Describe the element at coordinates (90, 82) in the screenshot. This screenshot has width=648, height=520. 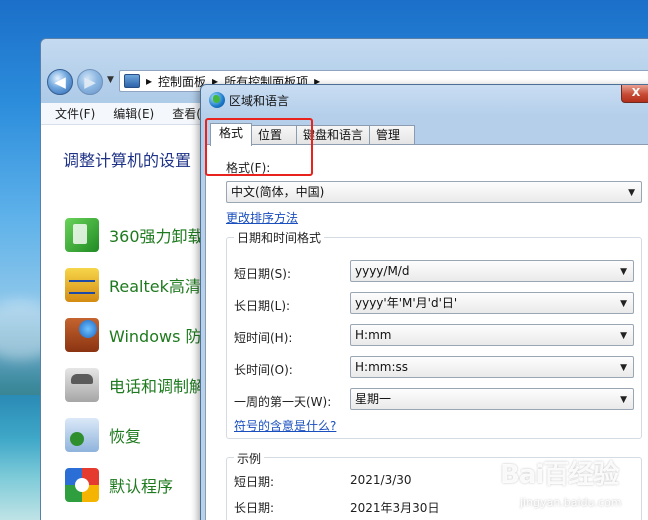
I see `forward-button: ▶` at that location.